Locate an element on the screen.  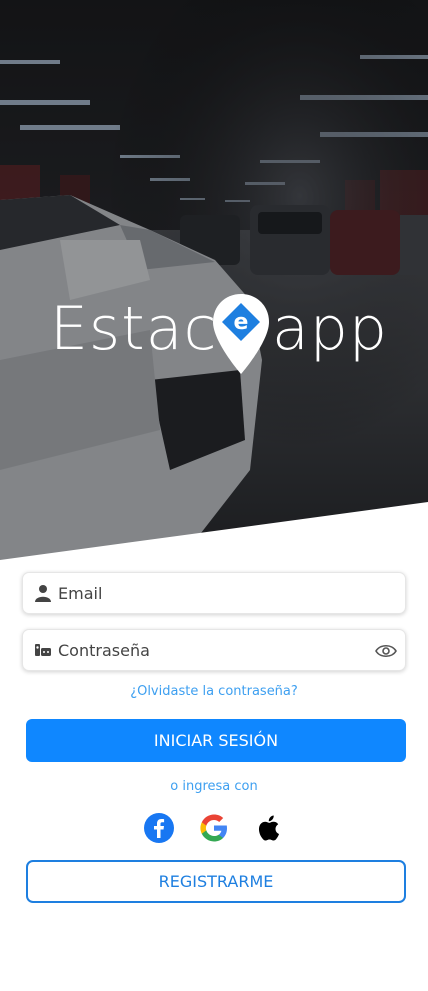
eye-icon is located at coordinates (386, 651).